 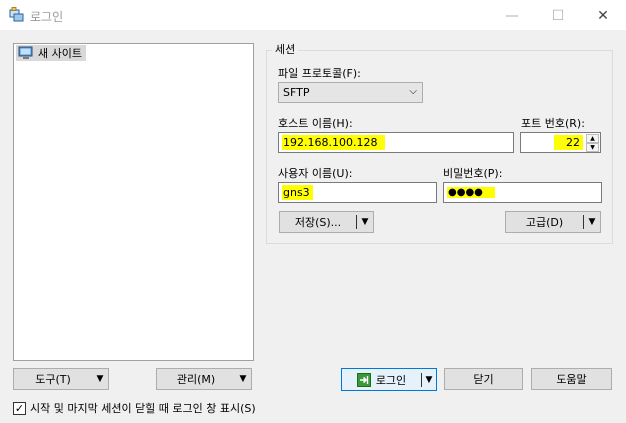 What do you see at coordinates (471, 192) in the screenshot?
I see `password-value: ●●●●` at bounding box center [471, 192].